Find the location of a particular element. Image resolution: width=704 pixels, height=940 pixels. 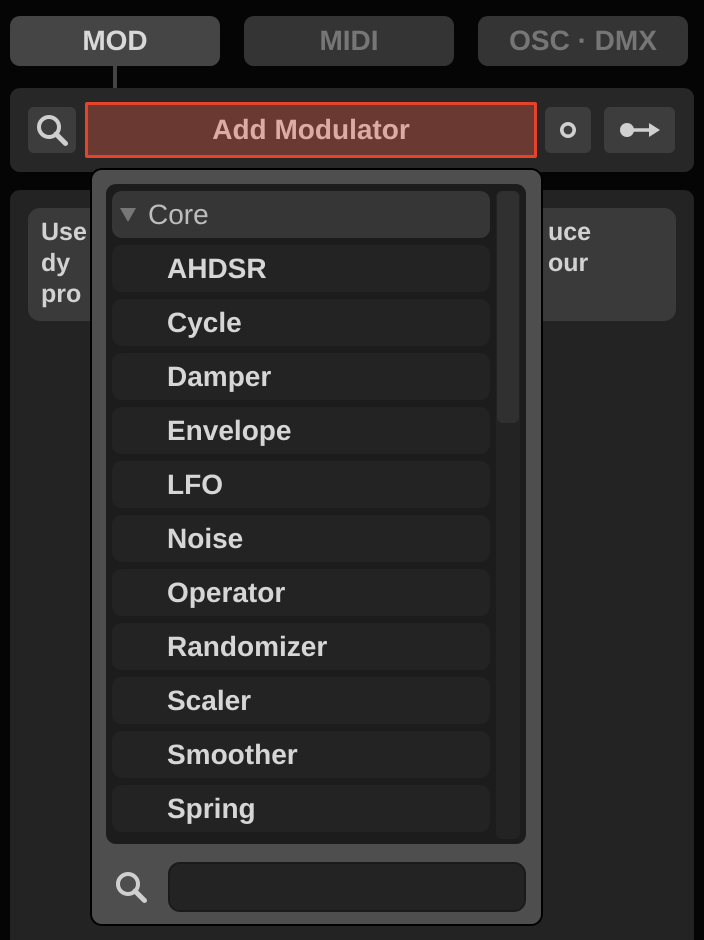

description-text: dy is located at coordinates (55, 263).